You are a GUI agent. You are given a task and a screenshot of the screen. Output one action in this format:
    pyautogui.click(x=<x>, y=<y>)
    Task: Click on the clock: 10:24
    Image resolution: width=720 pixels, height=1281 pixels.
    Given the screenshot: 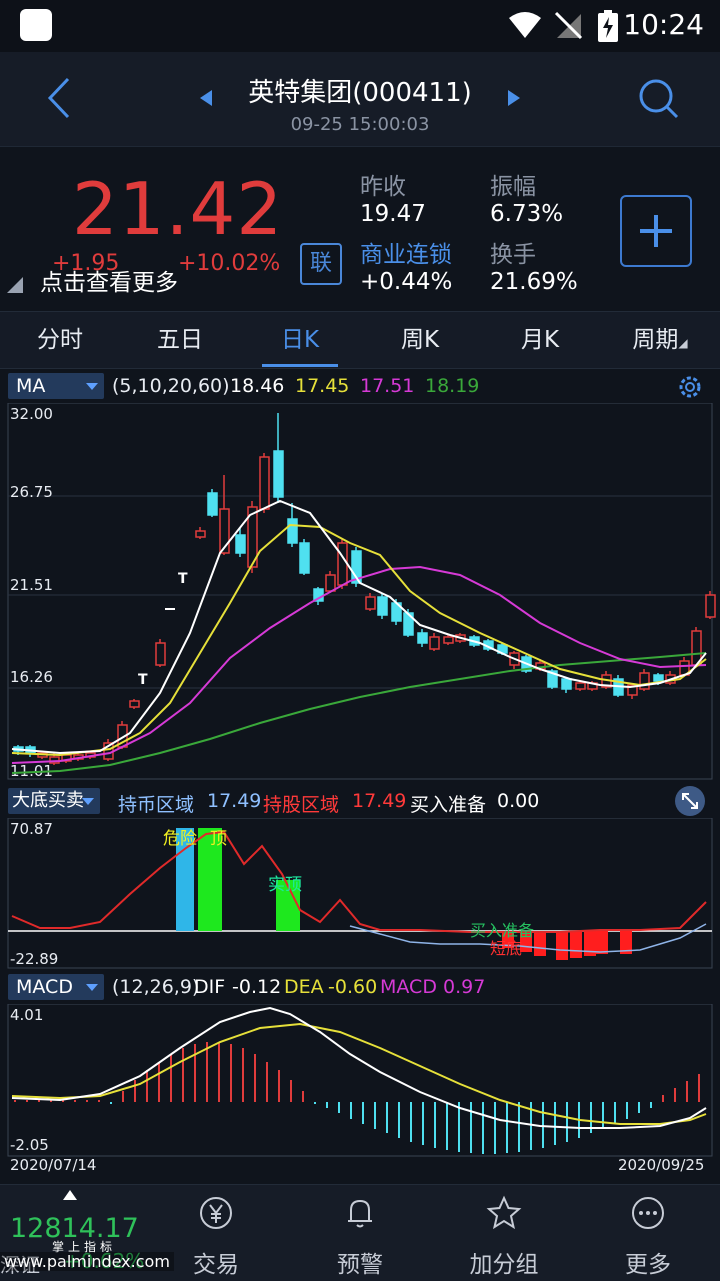 What is the action you would take?
    pyautogui.click(x=663, y=24)
    